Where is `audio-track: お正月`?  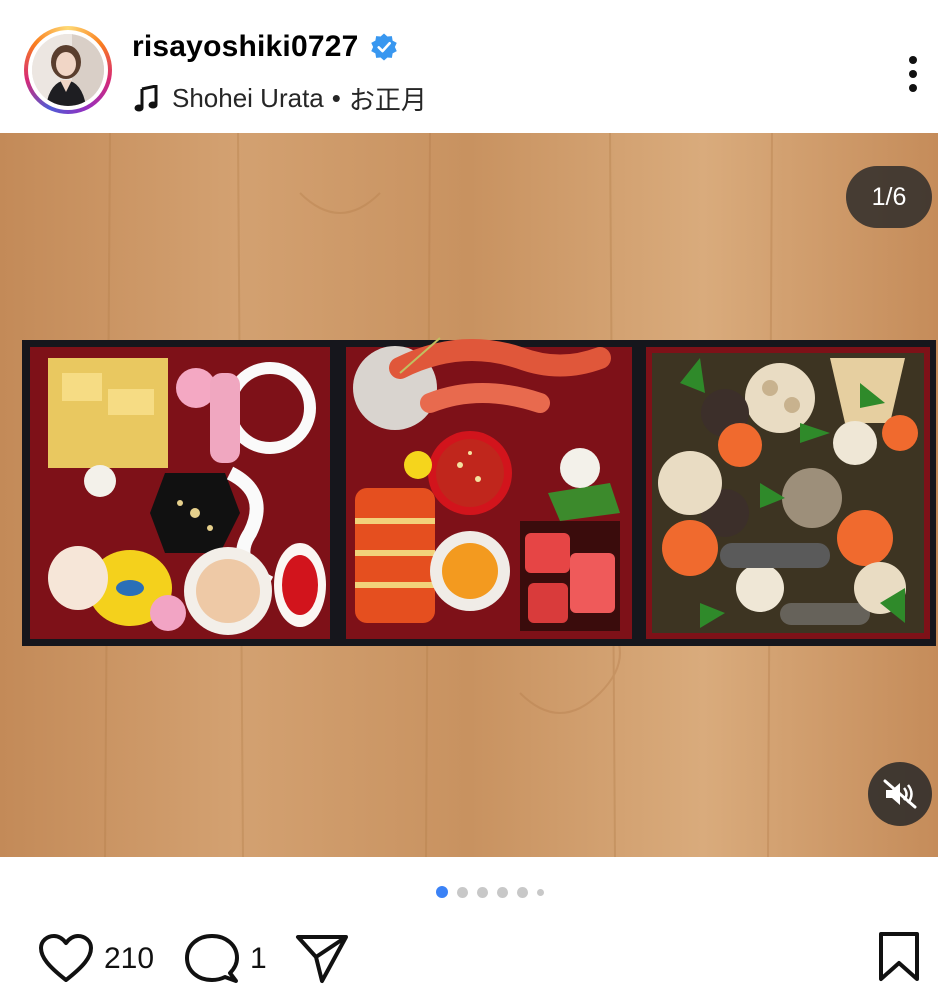 audio-track: お正月 is located at coordinates (387, 100).